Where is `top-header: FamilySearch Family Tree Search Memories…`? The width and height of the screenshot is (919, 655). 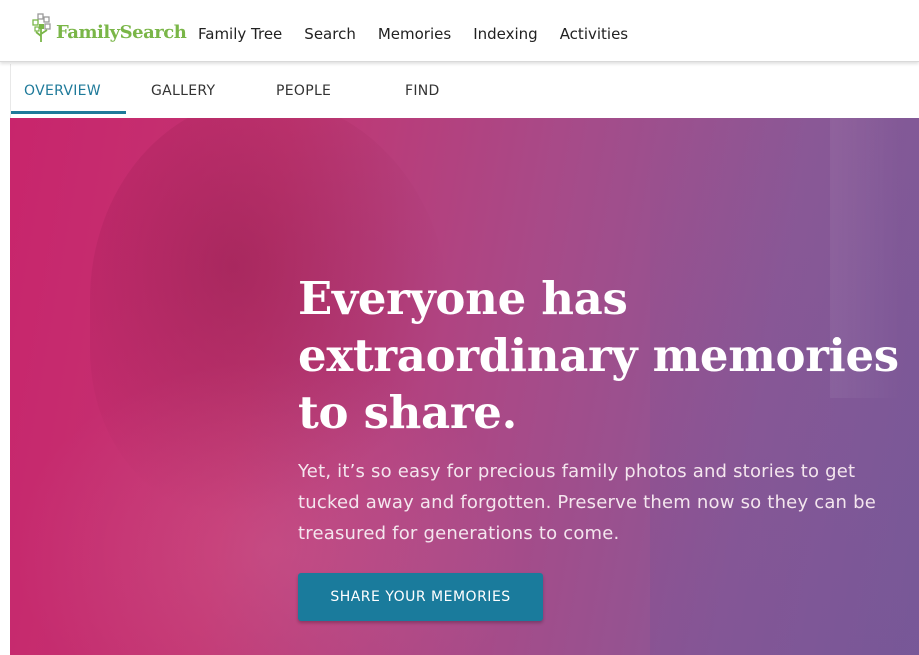
top-header: FamilySearch Family Tree Search Memories… is located at coordinates (459, 31).